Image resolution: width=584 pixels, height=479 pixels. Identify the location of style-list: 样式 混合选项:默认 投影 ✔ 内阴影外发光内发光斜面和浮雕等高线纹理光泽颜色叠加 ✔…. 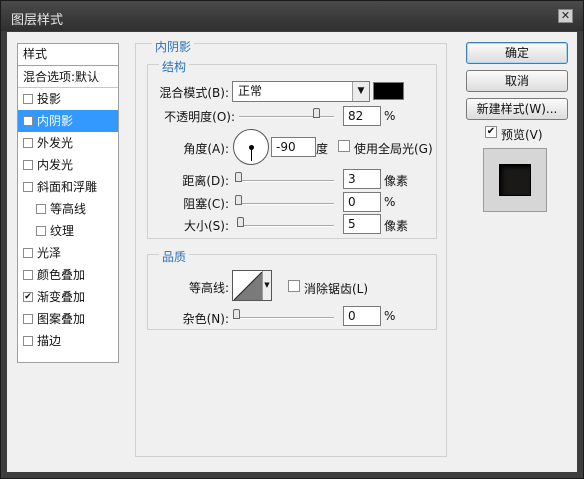
(68, 203).